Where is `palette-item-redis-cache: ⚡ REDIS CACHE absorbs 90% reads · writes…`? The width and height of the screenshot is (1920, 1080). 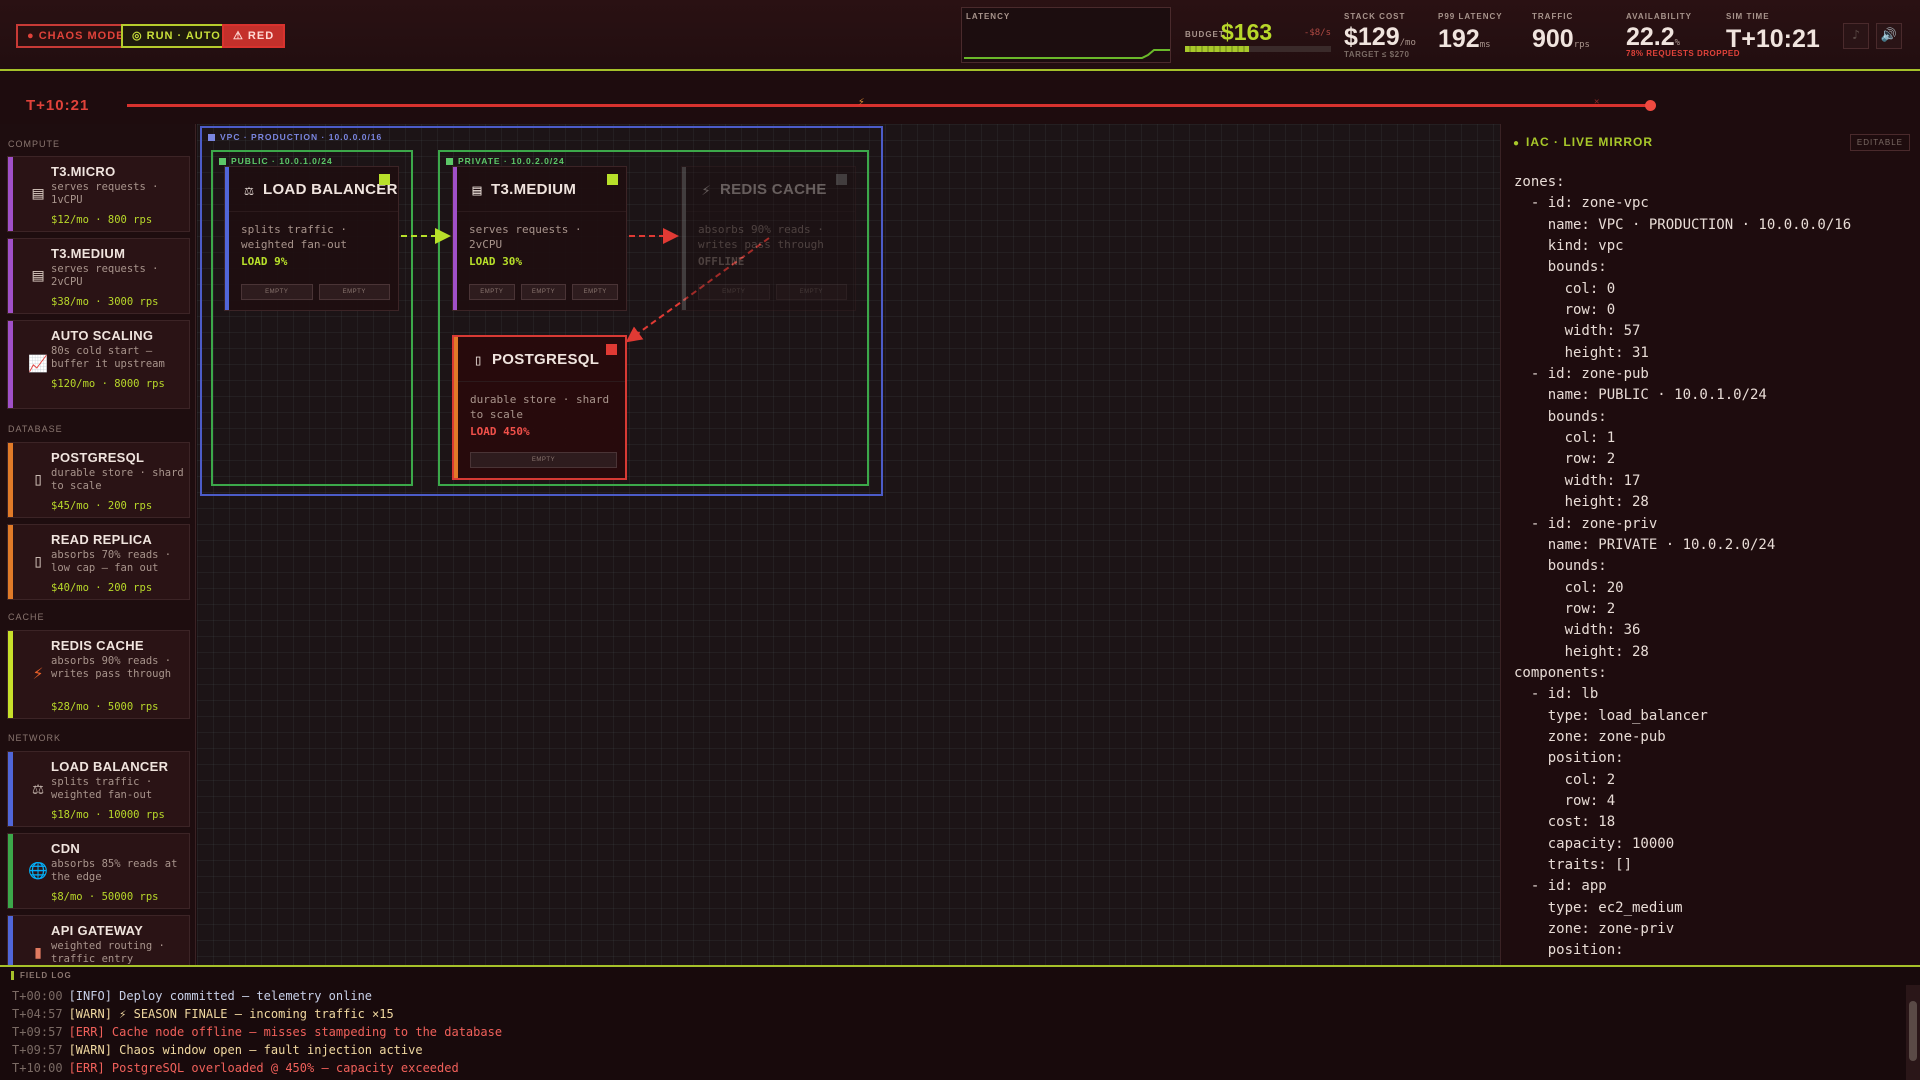
palette-item-redis-cache: ⚡ REDIS CACHE absorbs 90% reads · writes… is located at coordinates (98, 674).